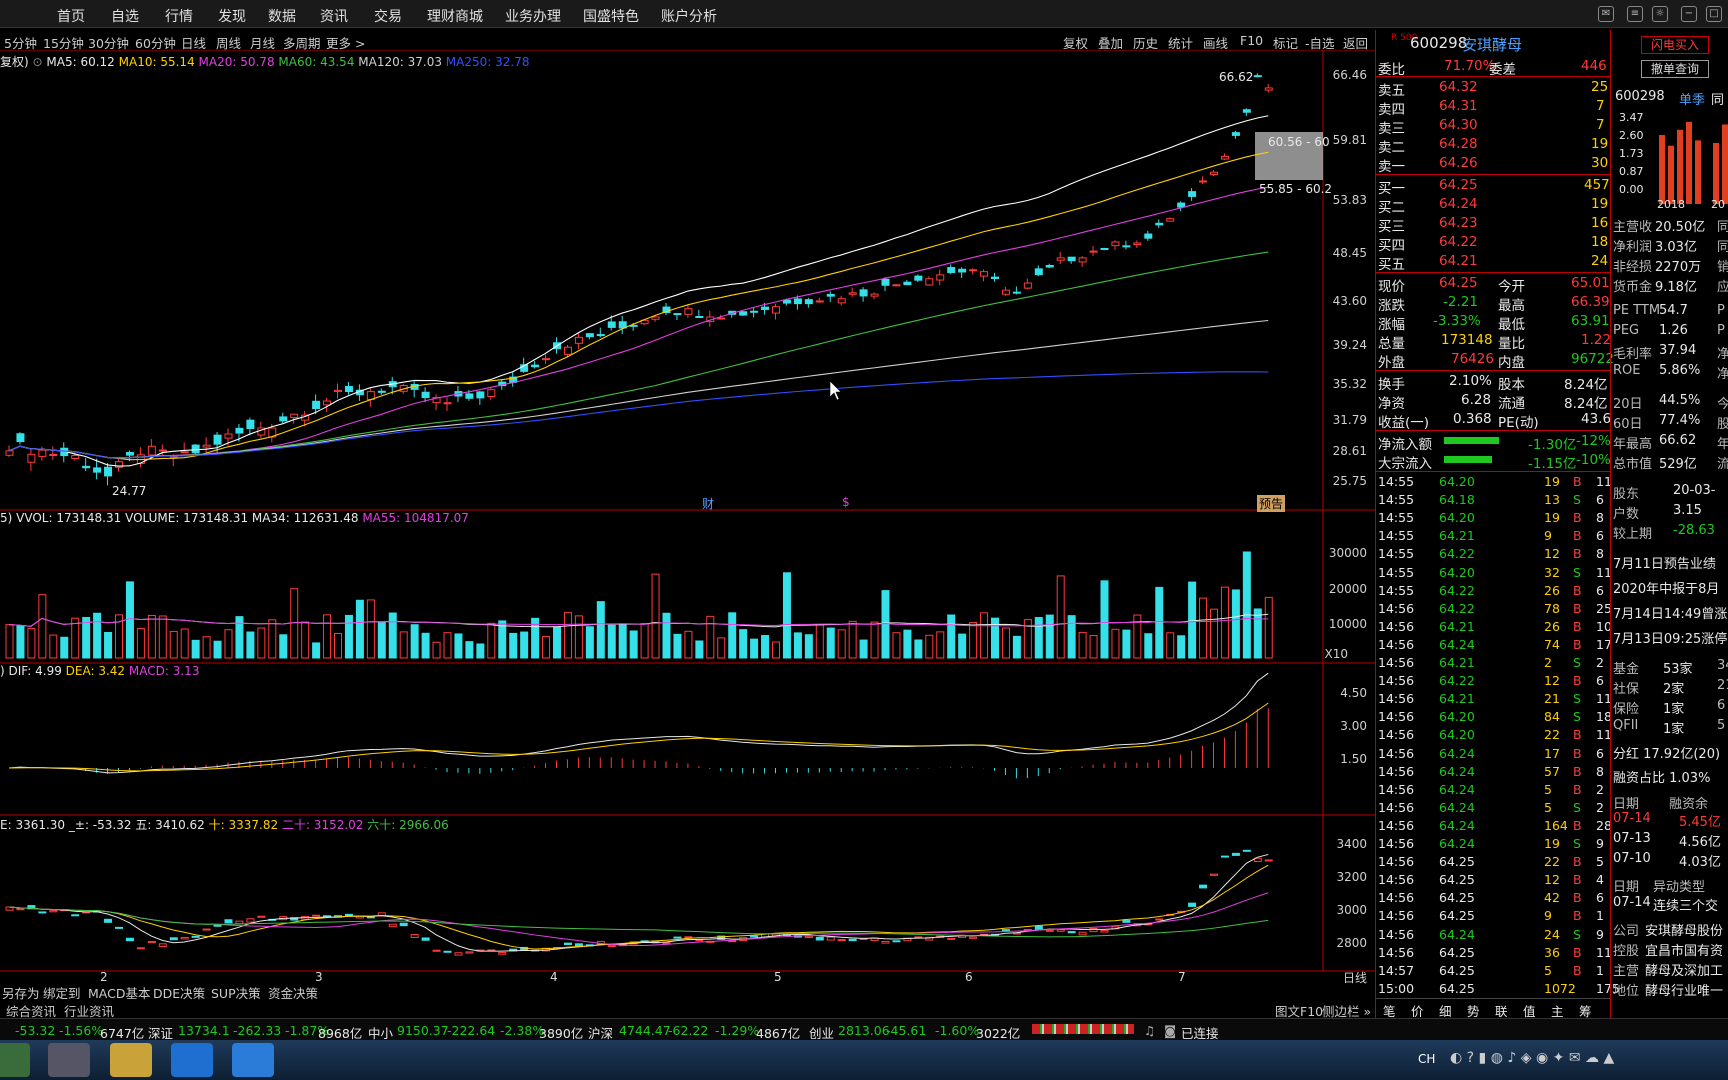 This screenshot has height=1080, width=1728. What do you see at coordinates (846, 502) in the screenshot?
I see `dividend-marker: $` at bounding box center [846, 502].